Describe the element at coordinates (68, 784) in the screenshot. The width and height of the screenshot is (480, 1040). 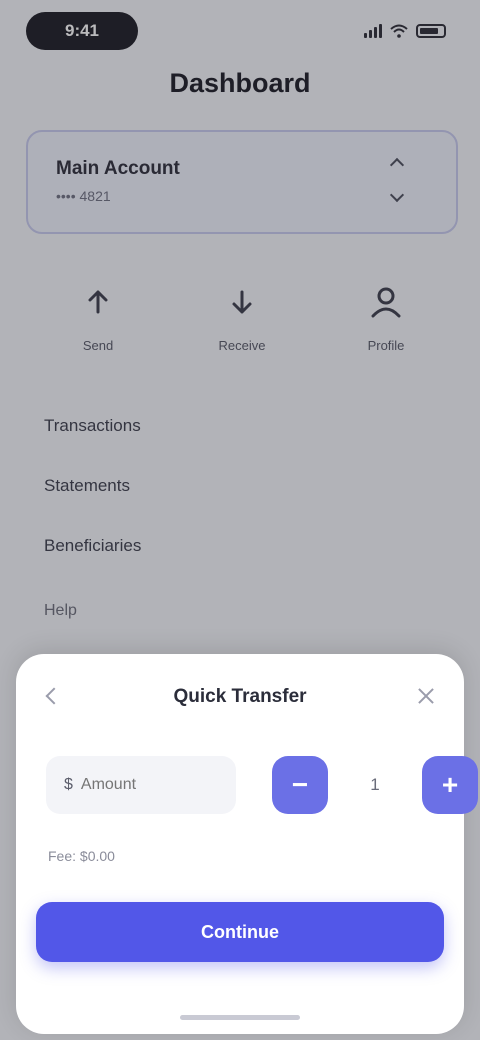
I see `currency-symbol: $` at that location.